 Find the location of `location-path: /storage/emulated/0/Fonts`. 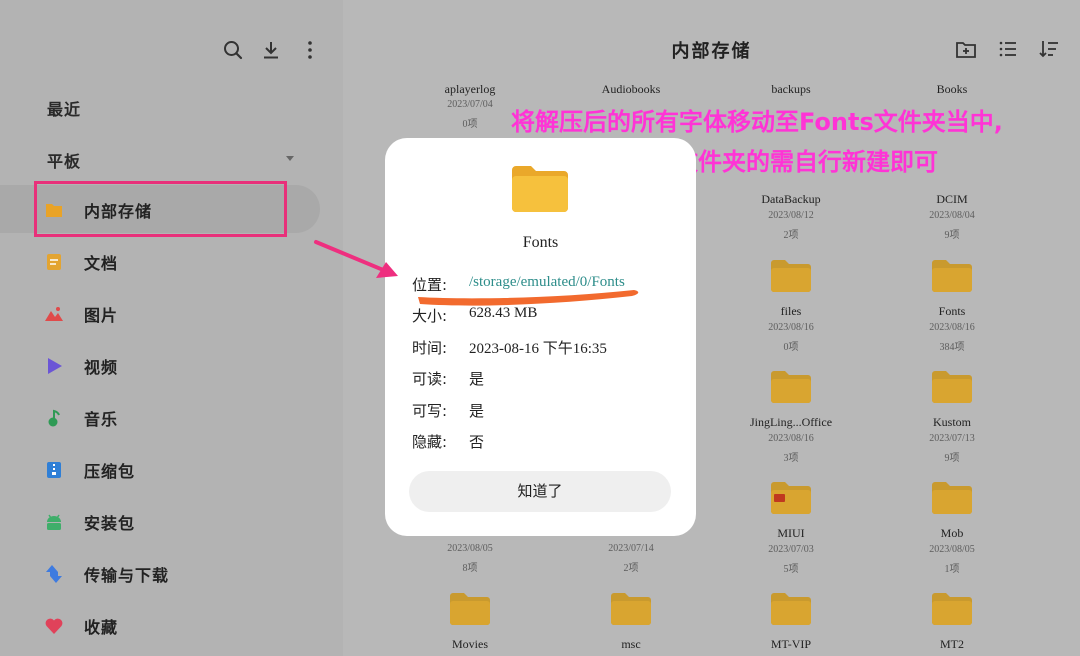

location-path: /storage/emulated/0/Fonts is located at coordinates (547, 282).